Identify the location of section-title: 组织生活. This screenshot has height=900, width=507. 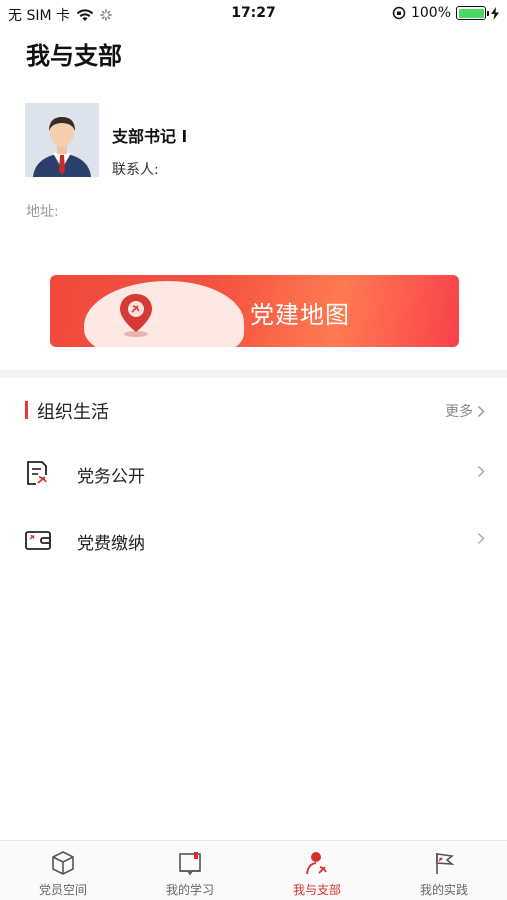
(73, 412).